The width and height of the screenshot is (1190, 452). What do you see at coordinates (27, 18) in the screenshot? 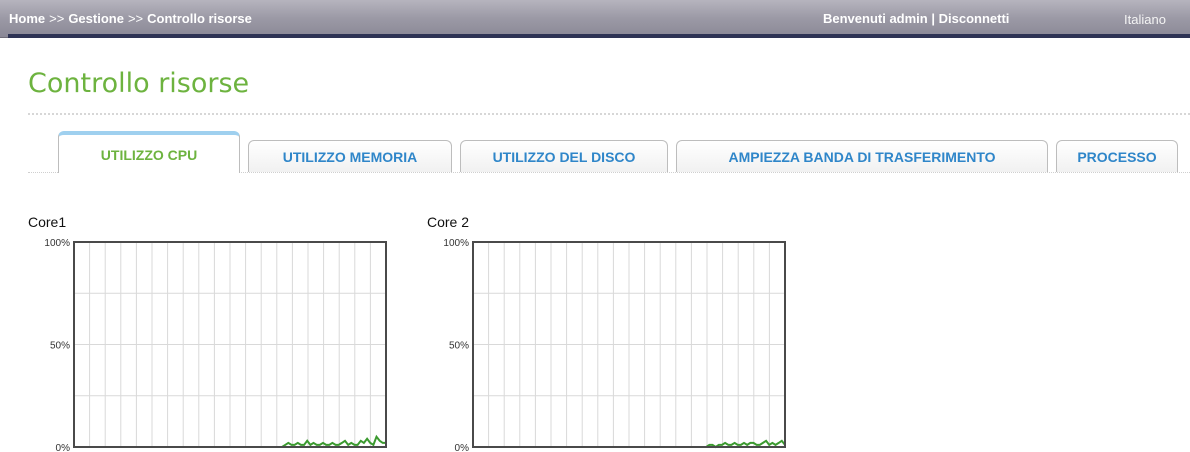
I see `breadcrumb-home: Home` at bounding box center [27, 18].